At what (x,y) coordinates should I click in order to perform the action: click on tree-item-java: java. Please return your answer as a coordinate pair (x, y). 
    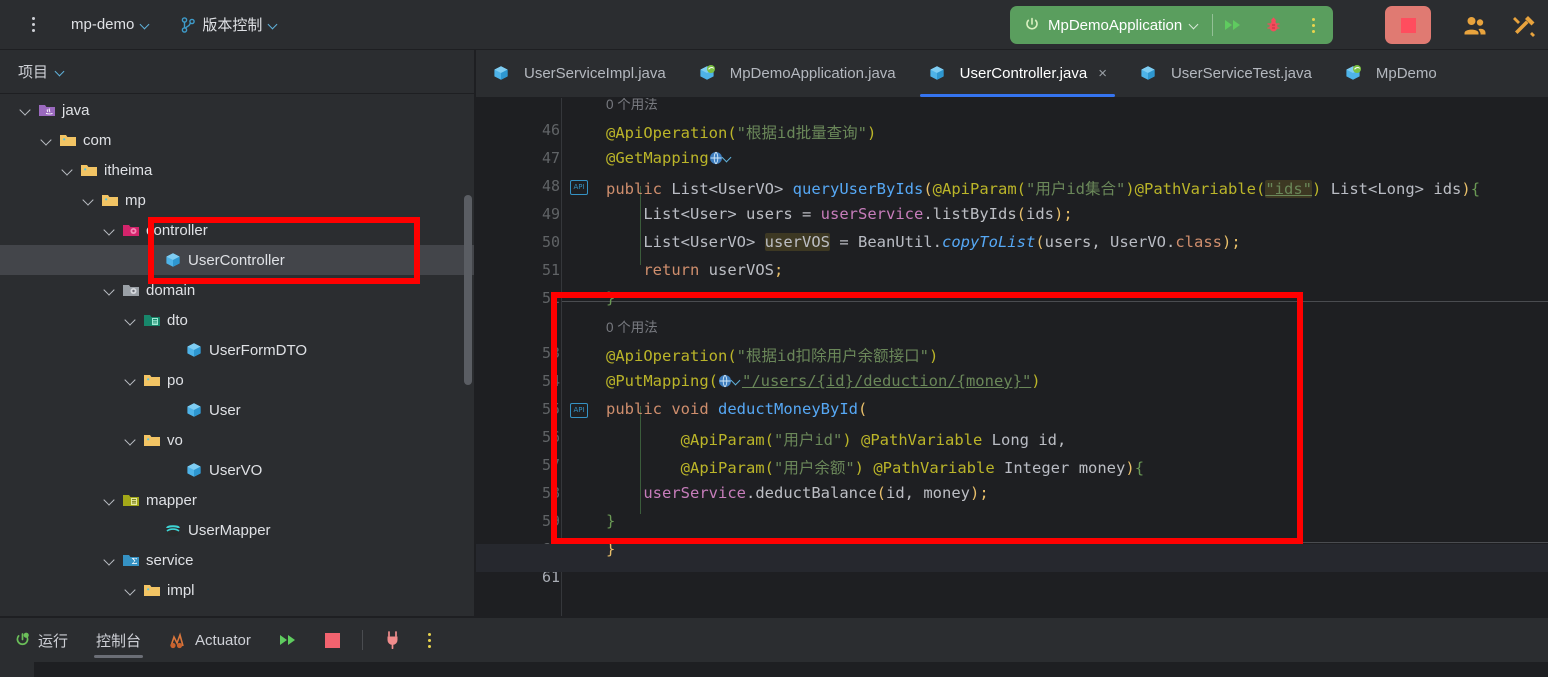
    Looking at the image, I should click on (237, 110).